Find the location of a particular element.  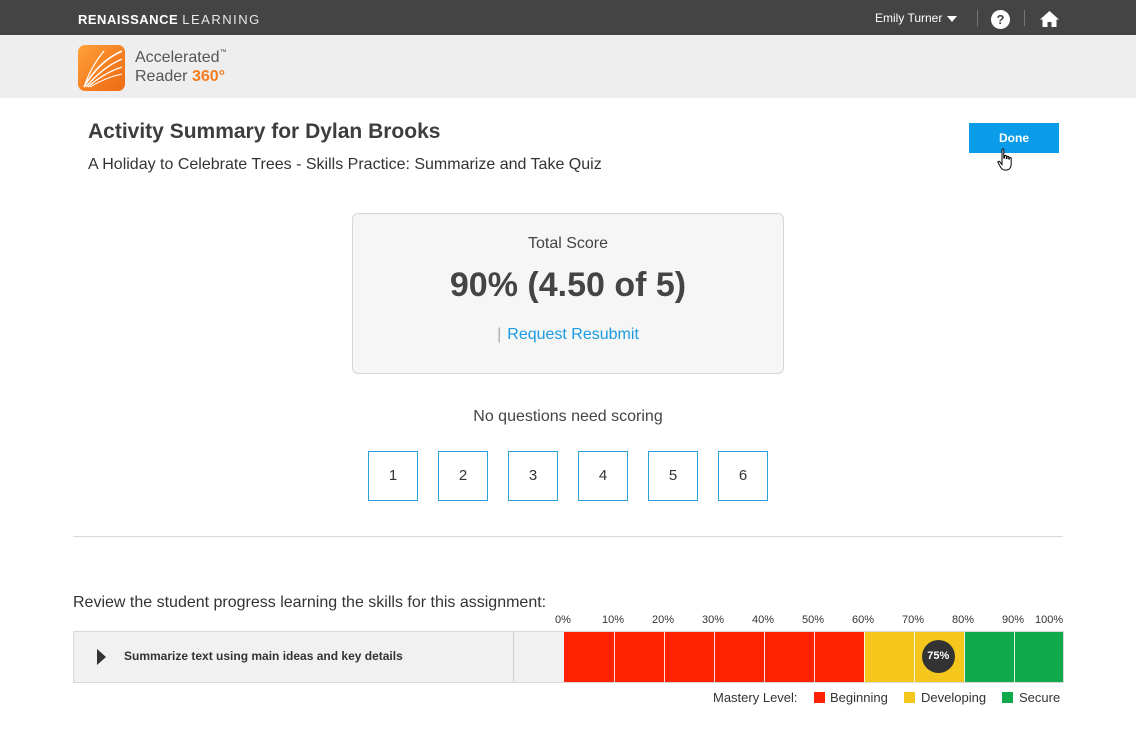

question-button: 4 is located at coordinates (603, 476).